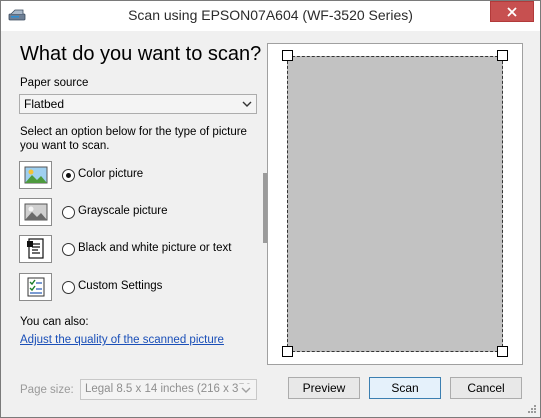  I want to click on scanner-app-icon, so click(17, 15).